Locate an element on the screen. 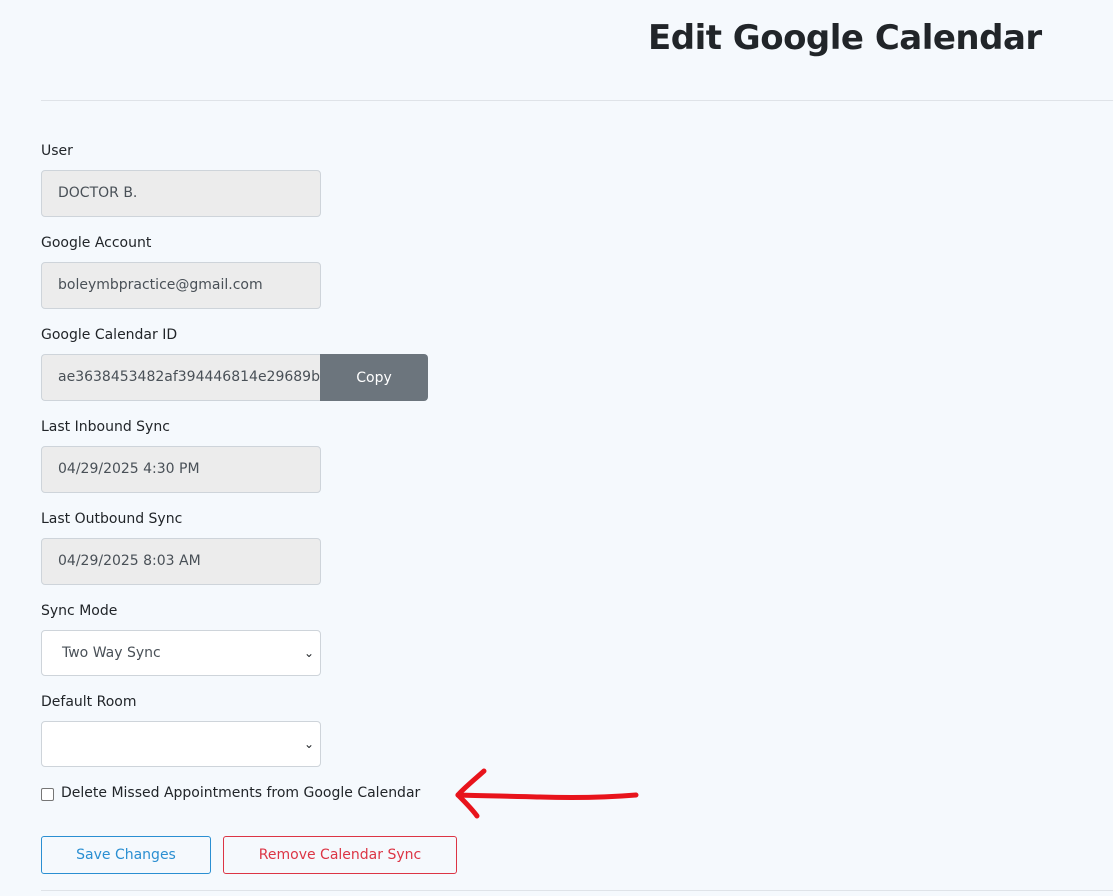  calendar-id-group: ae3638453482af394446814e29689b Copy is located at coordinates (234, 377).